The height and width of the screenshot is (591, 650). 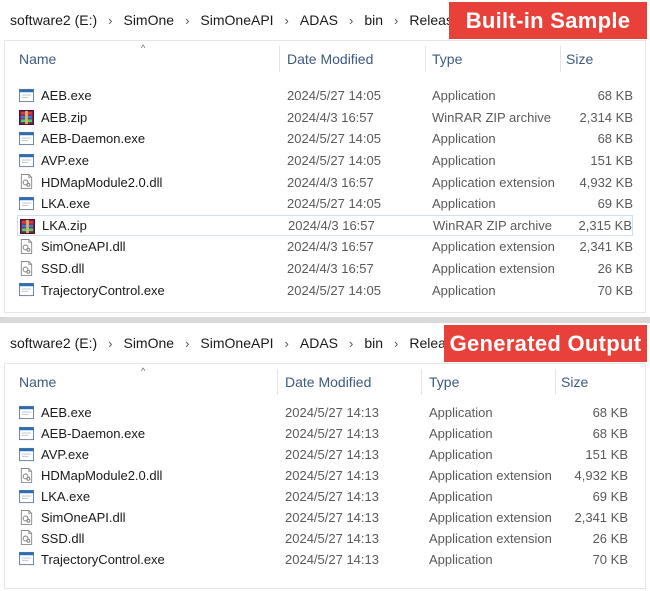 What do you see at coordinates (615, 269) in the screenshot?
I see `file-size: 26 KB` at bounding box center [615, 269].